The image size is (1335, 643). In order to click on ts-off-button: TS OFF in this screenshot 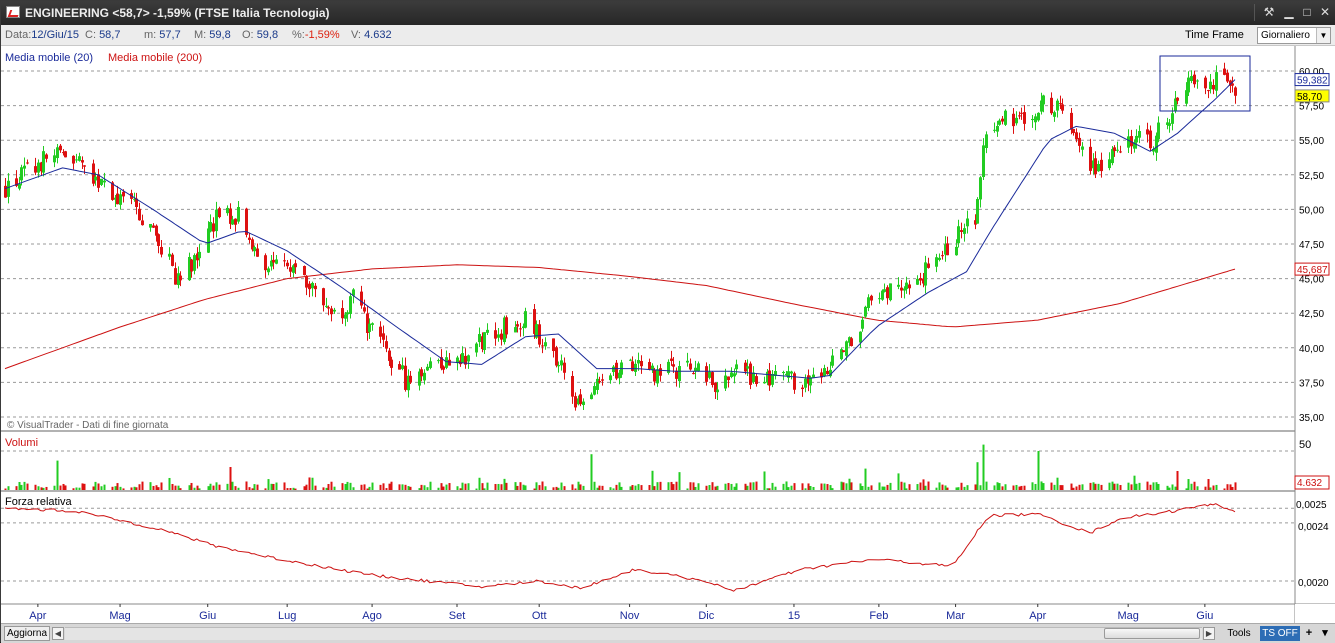, I will do `click(1280, 633)`.